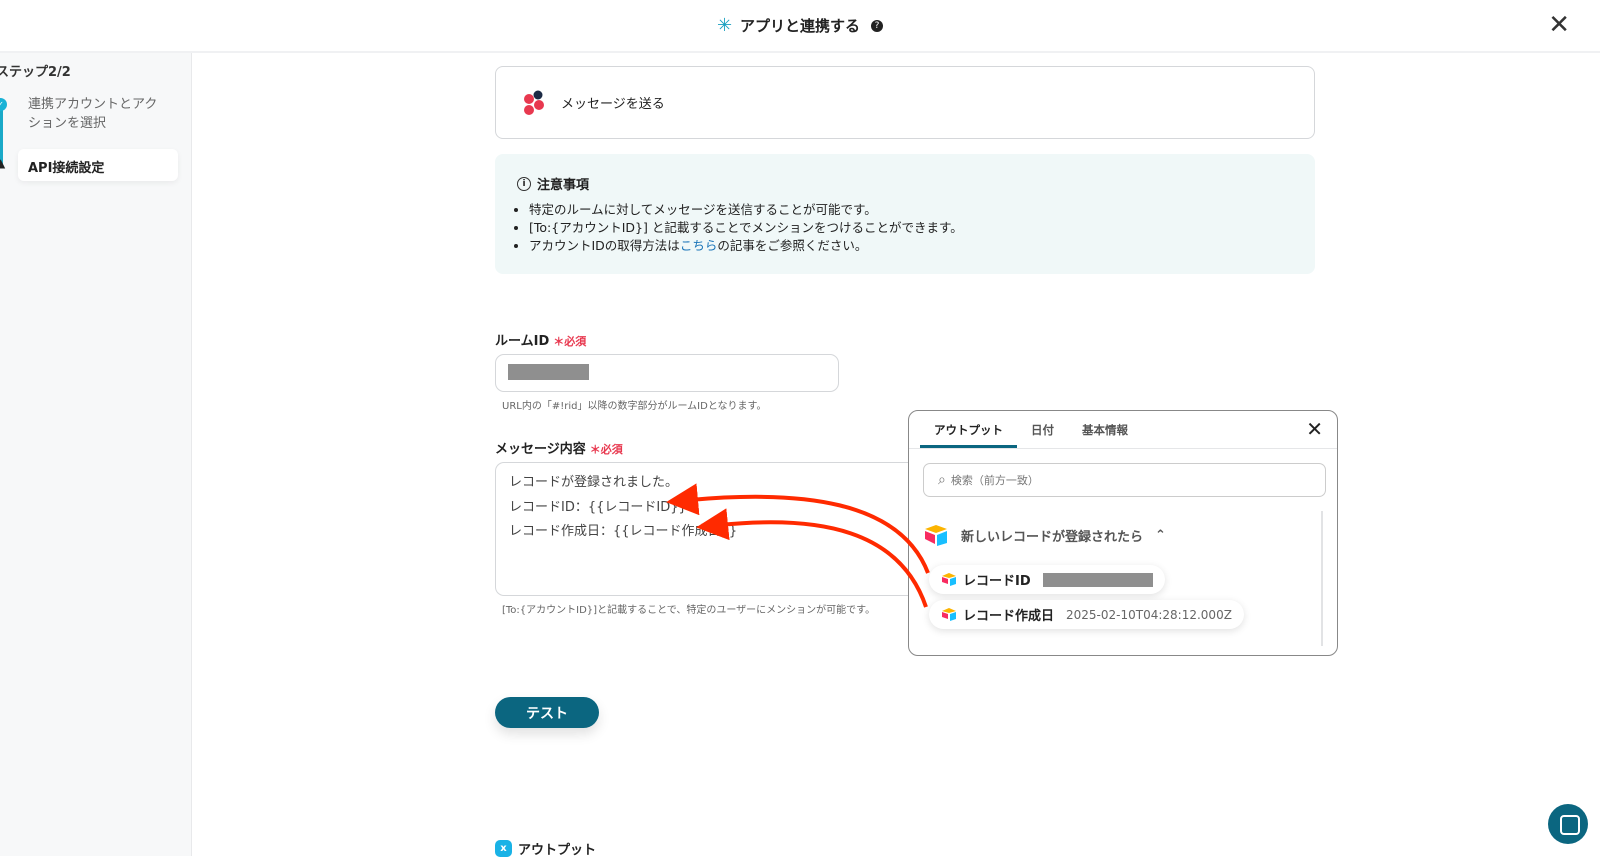 This screenshot has height=858, width=1600. I want to click on notice-item: 特定のルームに対してメッセージを送信することが可能です。, so click(911, 210).